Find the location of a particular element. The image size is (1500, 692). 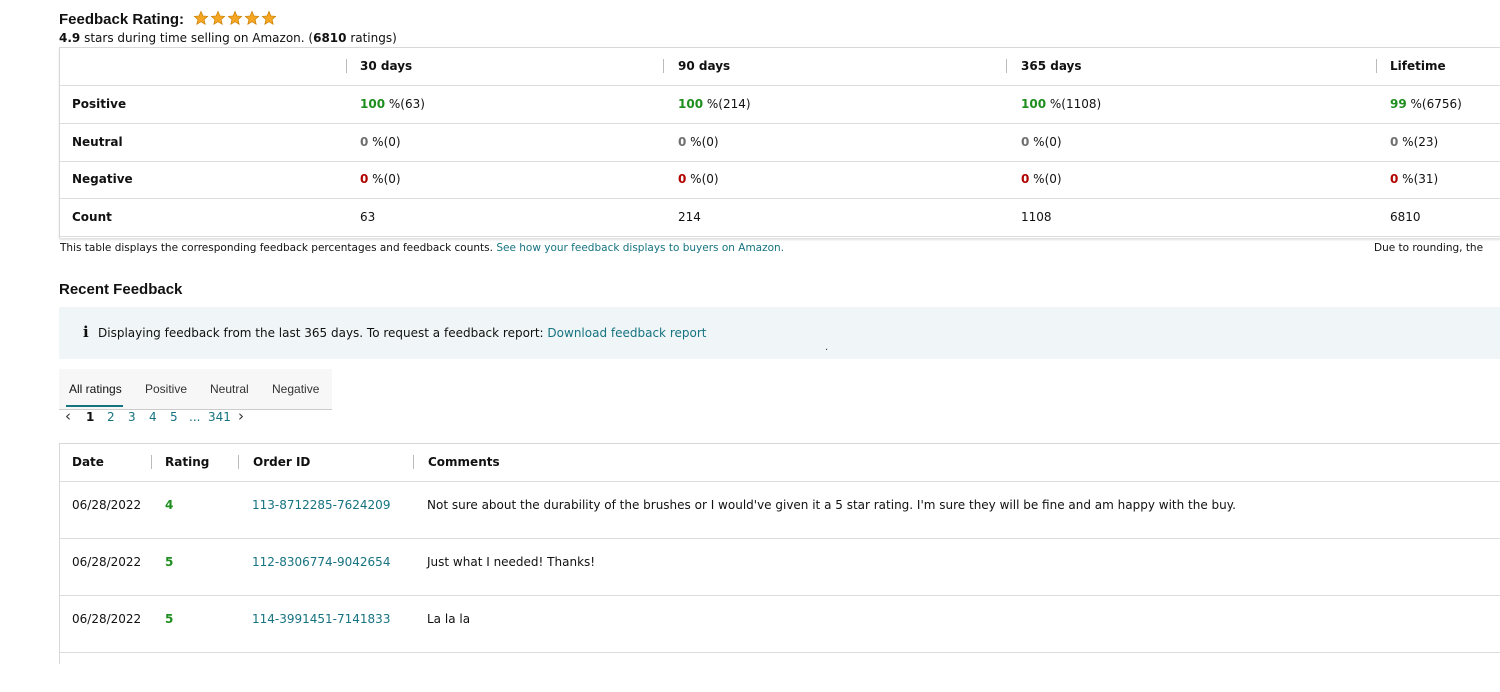

star-rating is located at coordinates (235, 18).